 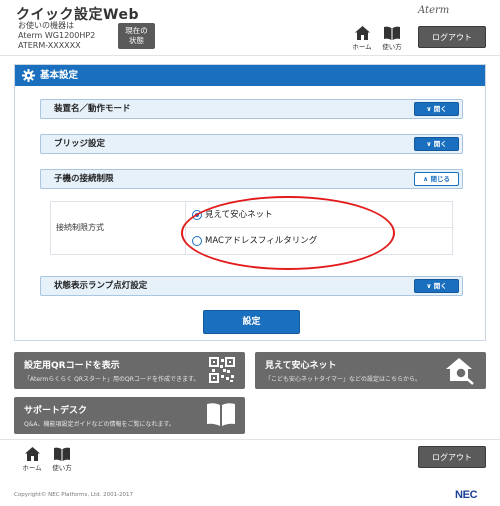 What do you see at coordinates (251, 109) in the screenshot?
I see `section-device-name-mode: 装置名／動作モード ∨ 開く` at bounding box center [251, 109].